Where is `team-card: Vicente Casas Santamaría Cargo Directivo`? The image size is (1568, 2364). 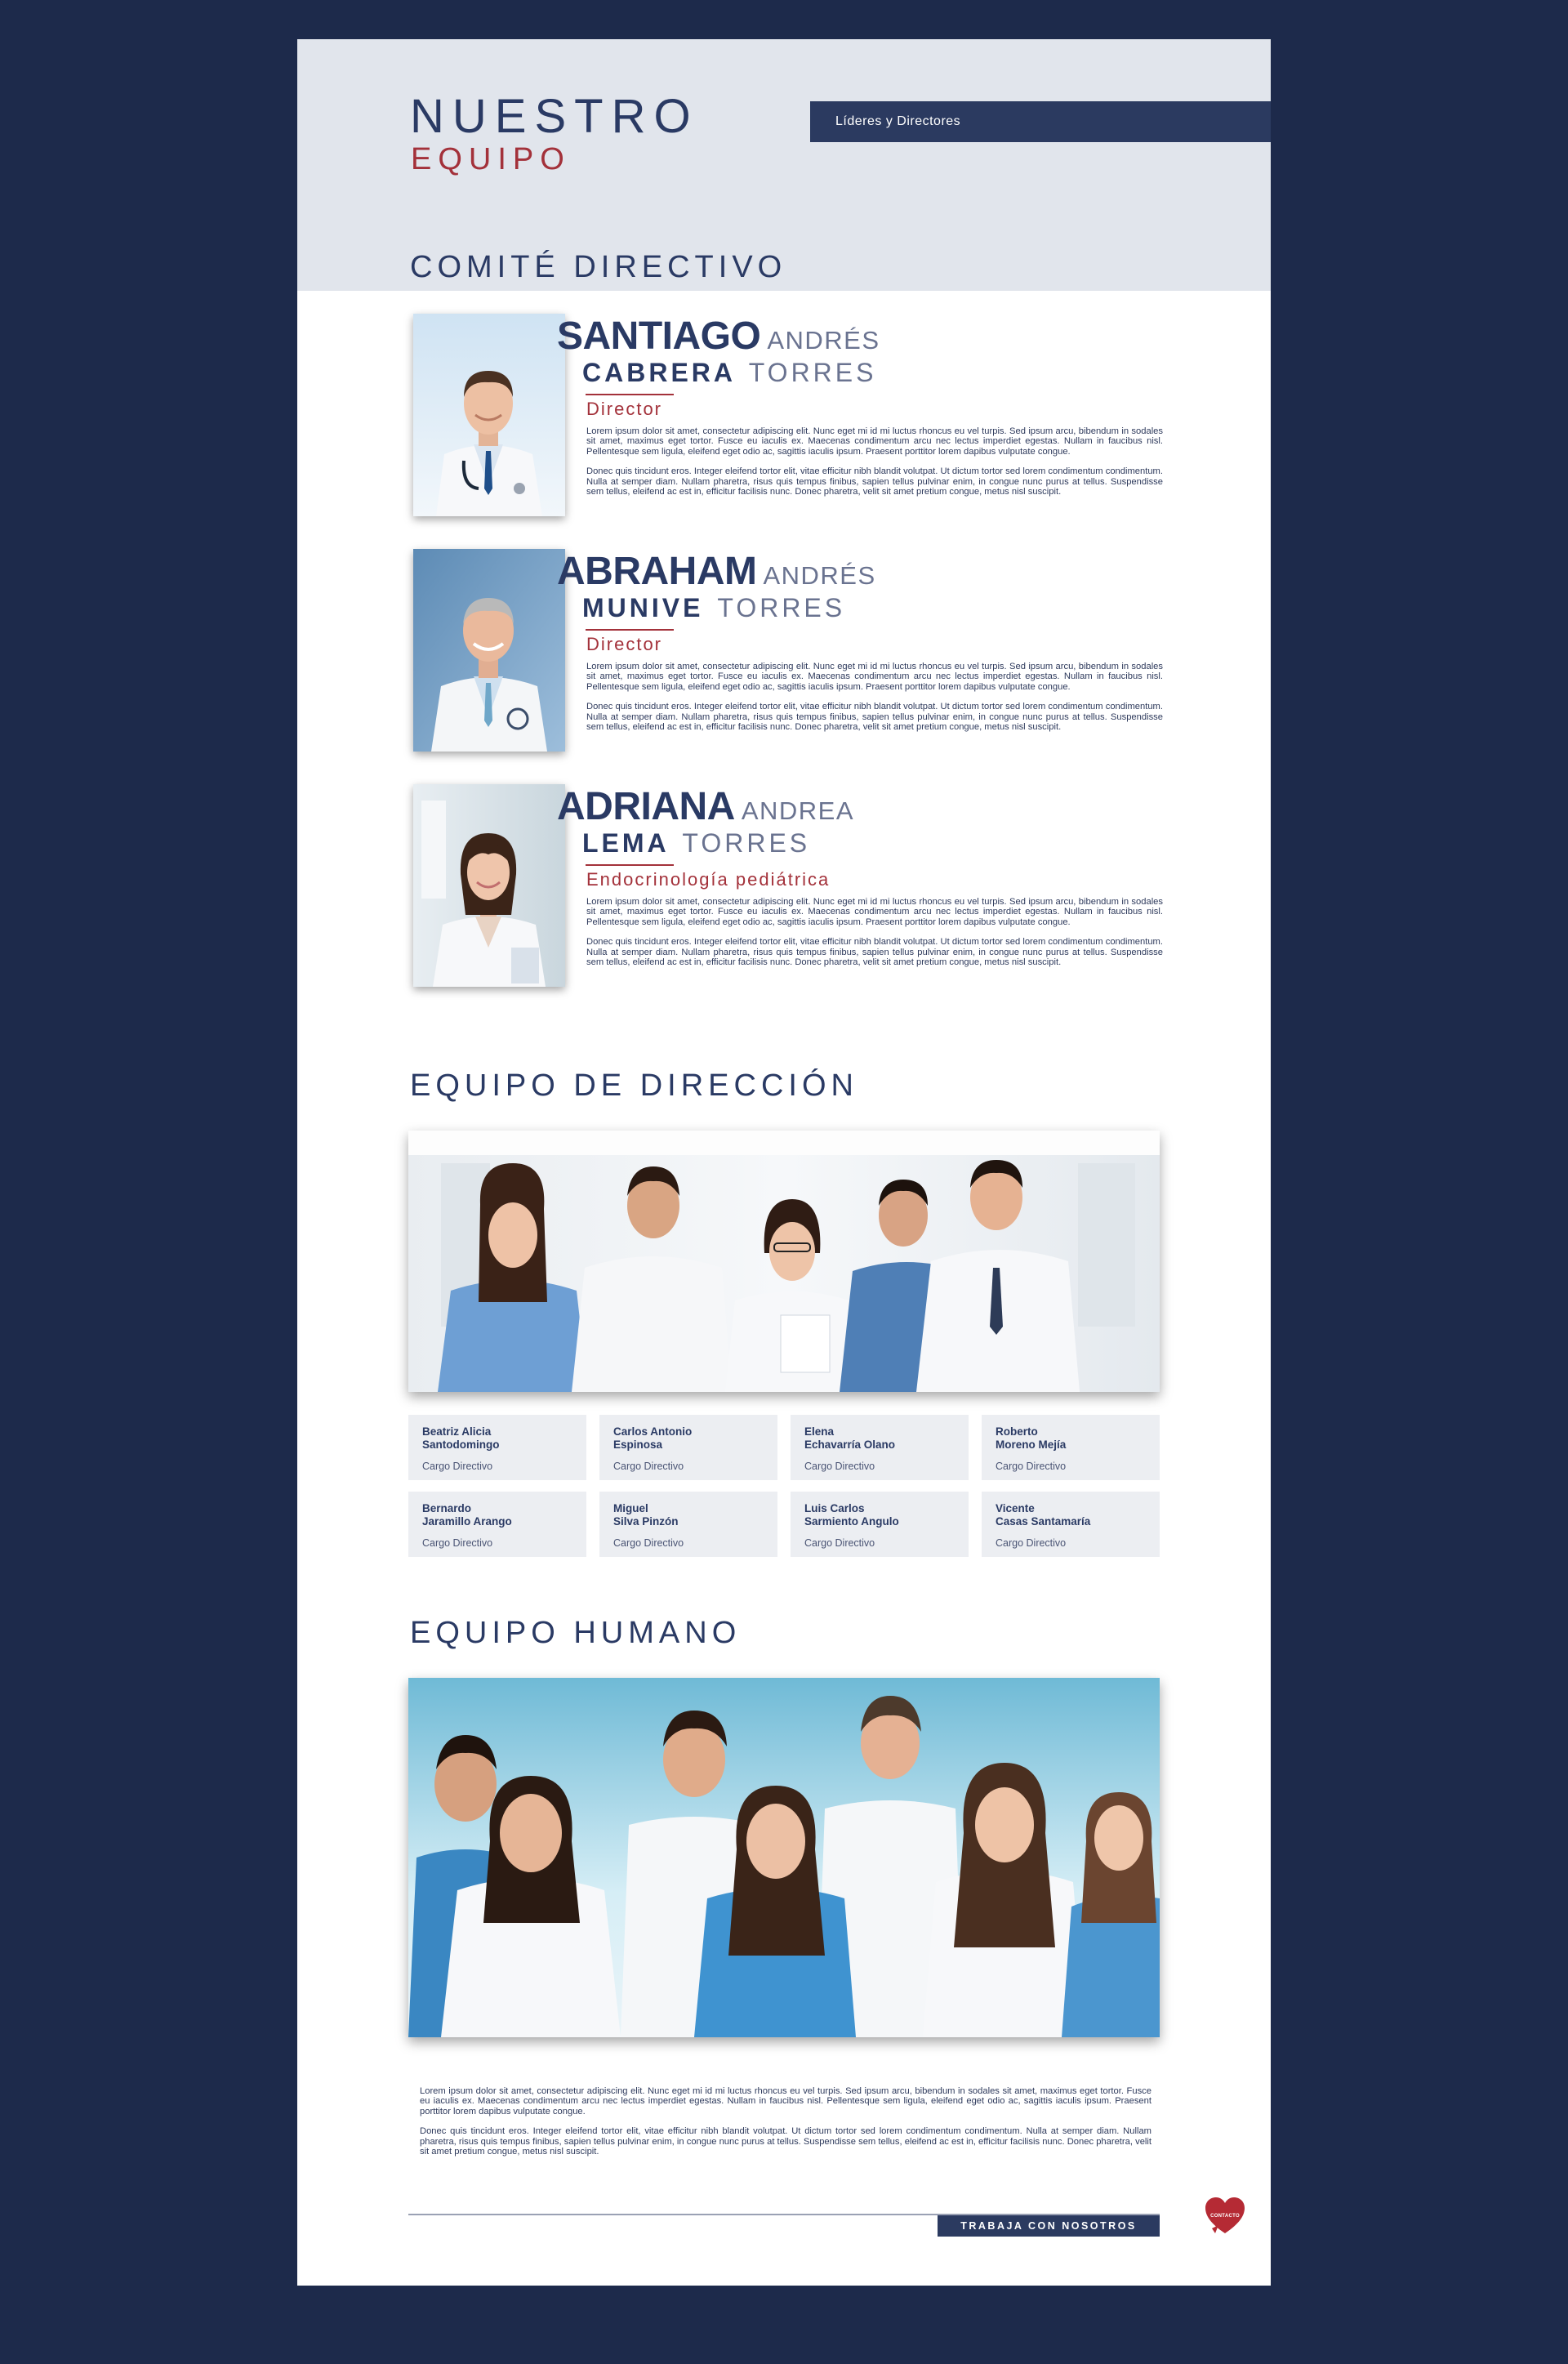 team-card: Vicente Casas Santamaría Cargo Directivo is located at coordinates (1071, 1524).